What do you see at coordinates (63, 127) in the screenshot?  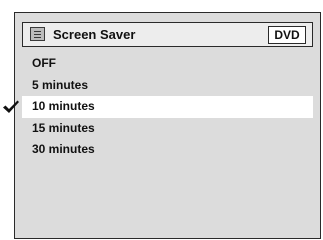 I see `option-label: 15 minutes` at bounding box center [63, 127].